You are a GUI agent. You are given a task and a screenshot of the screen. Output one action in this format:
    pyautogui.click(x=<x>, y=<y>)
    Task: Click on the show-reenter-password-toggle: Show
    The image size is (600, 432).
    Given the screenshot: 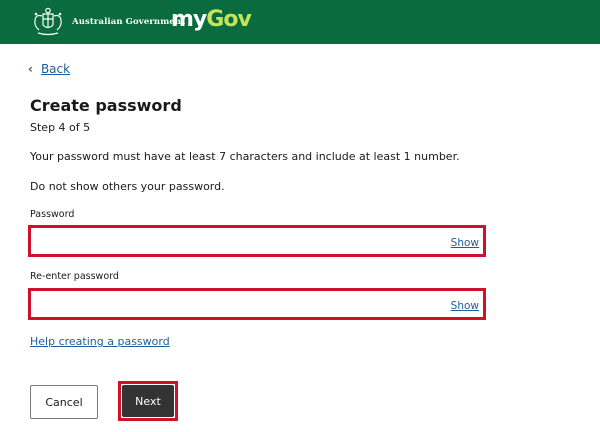 What is the action you would take?
    pyautogui.click(x=465, y=306)
    